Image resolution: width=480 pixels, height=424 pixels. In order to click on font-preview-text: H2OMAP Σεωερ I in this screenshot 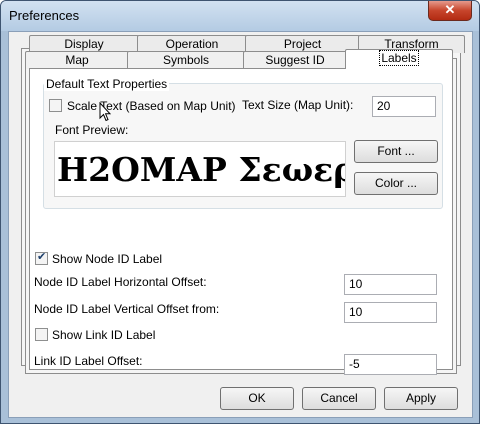, I will do `click(201, 169)`.